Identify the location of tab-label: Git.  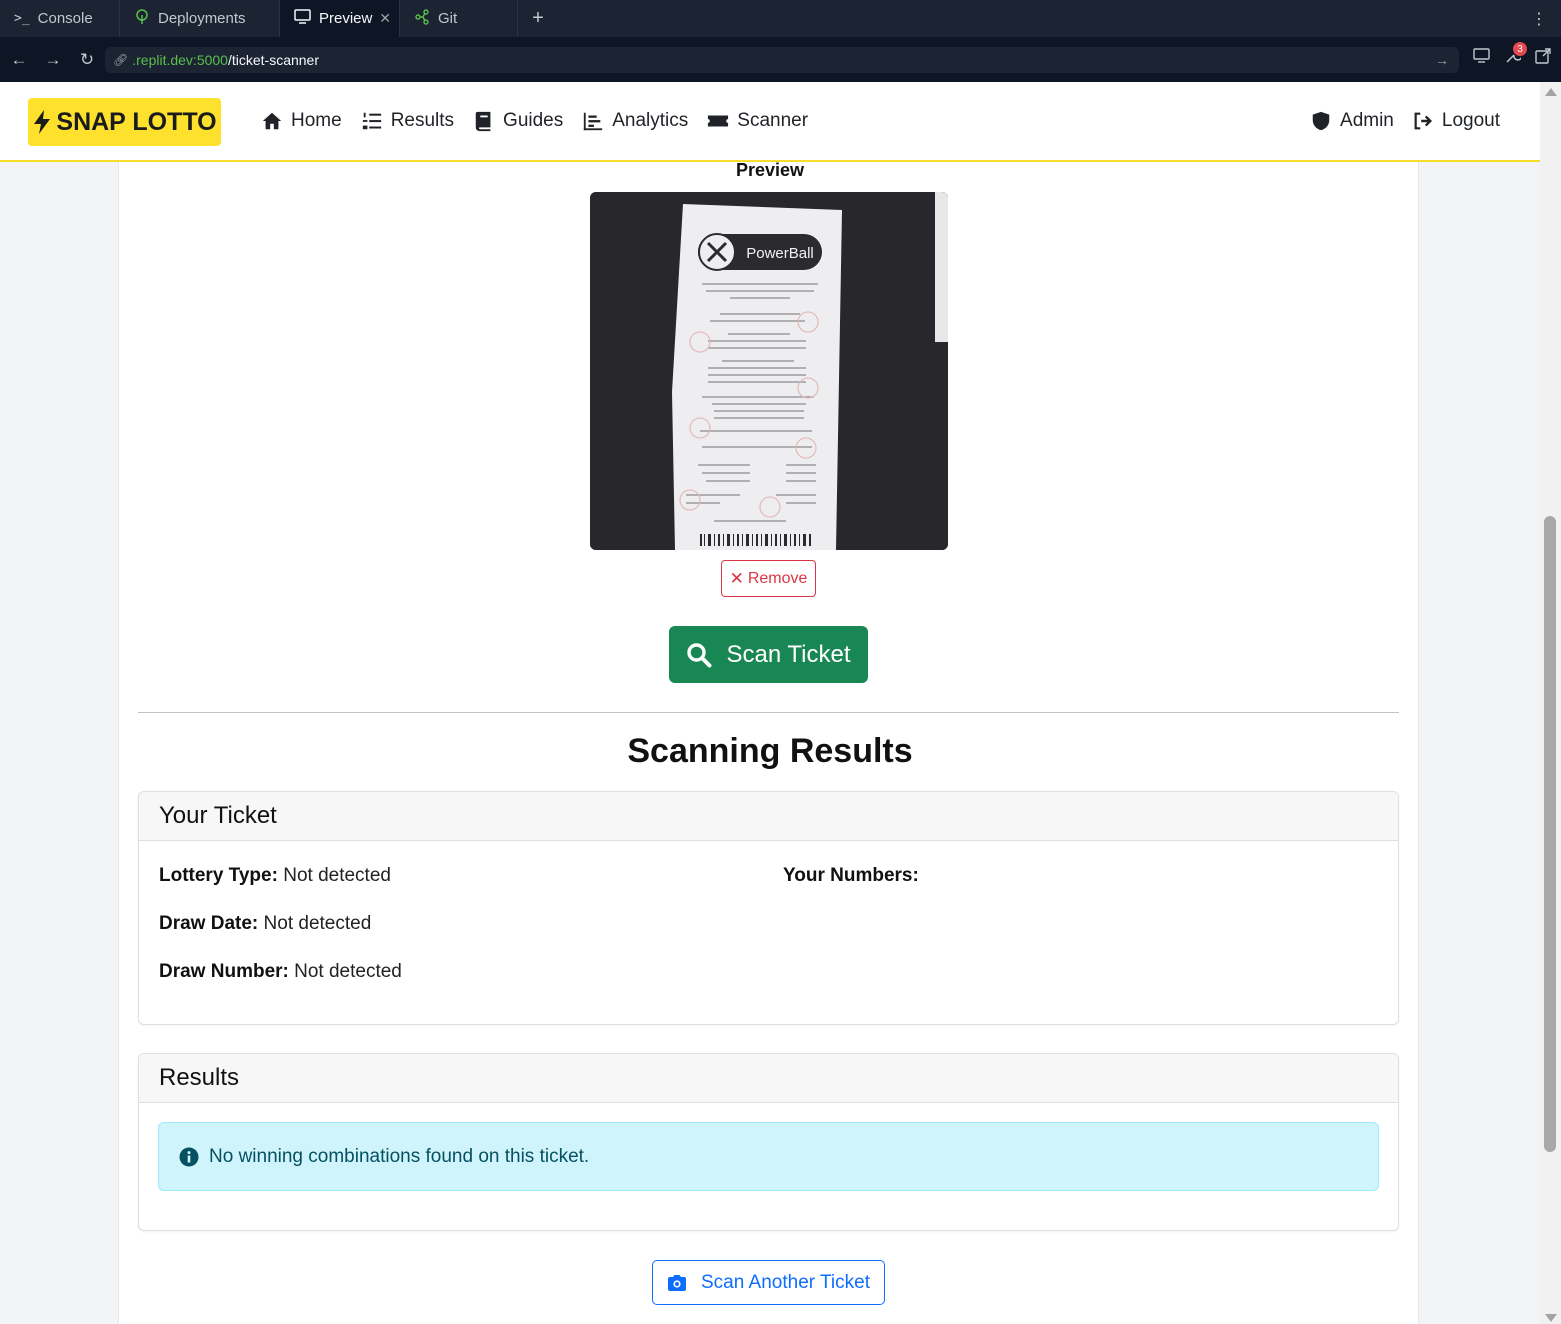
(448, 18).